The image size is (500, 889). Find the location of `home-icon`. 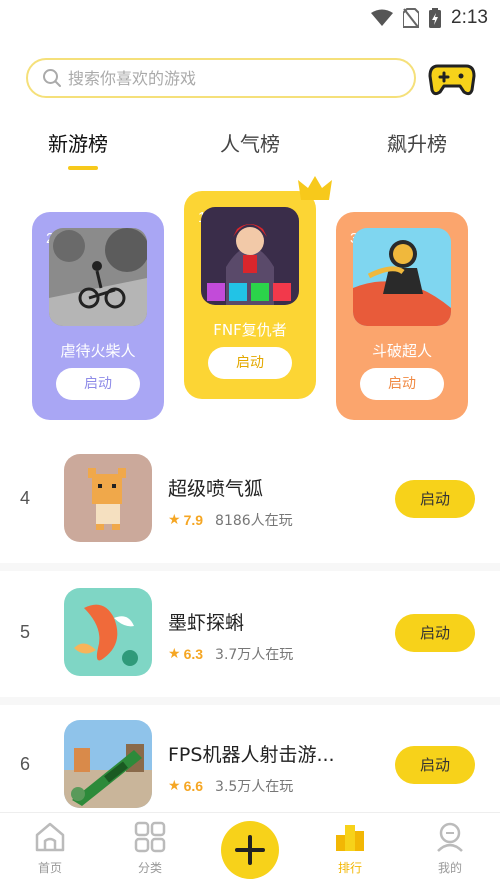

home-icon is located at coordinates (50, 837).